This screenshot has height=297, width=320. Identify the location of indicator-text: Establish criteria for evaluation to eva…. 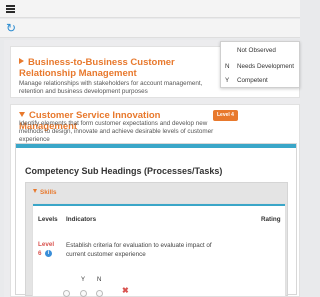
(139, 250).